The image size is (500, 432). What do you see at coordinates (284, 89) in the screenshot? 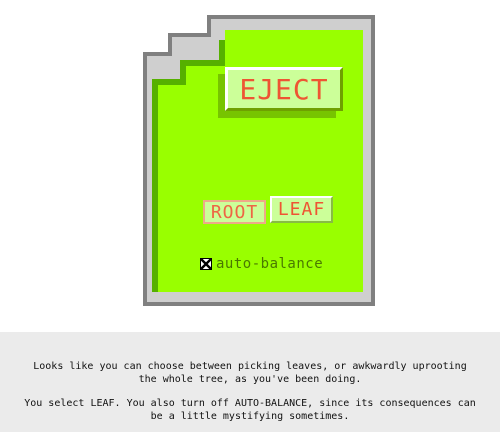
I see `eject-button: EJECT` at bounding box center [284, 89].